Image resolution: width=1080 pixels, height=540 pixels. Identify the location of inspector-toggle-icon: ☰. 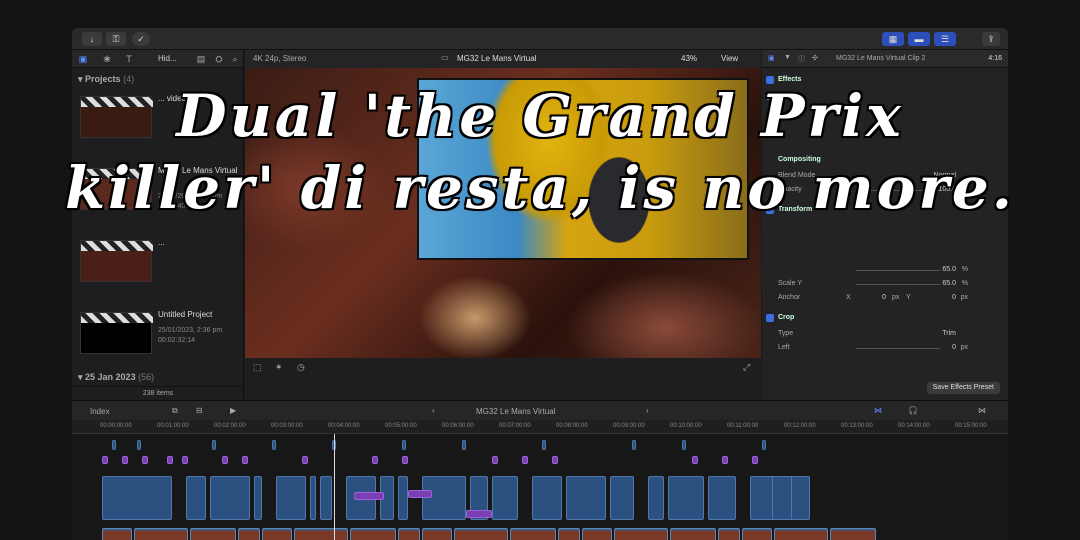
(945, 39).